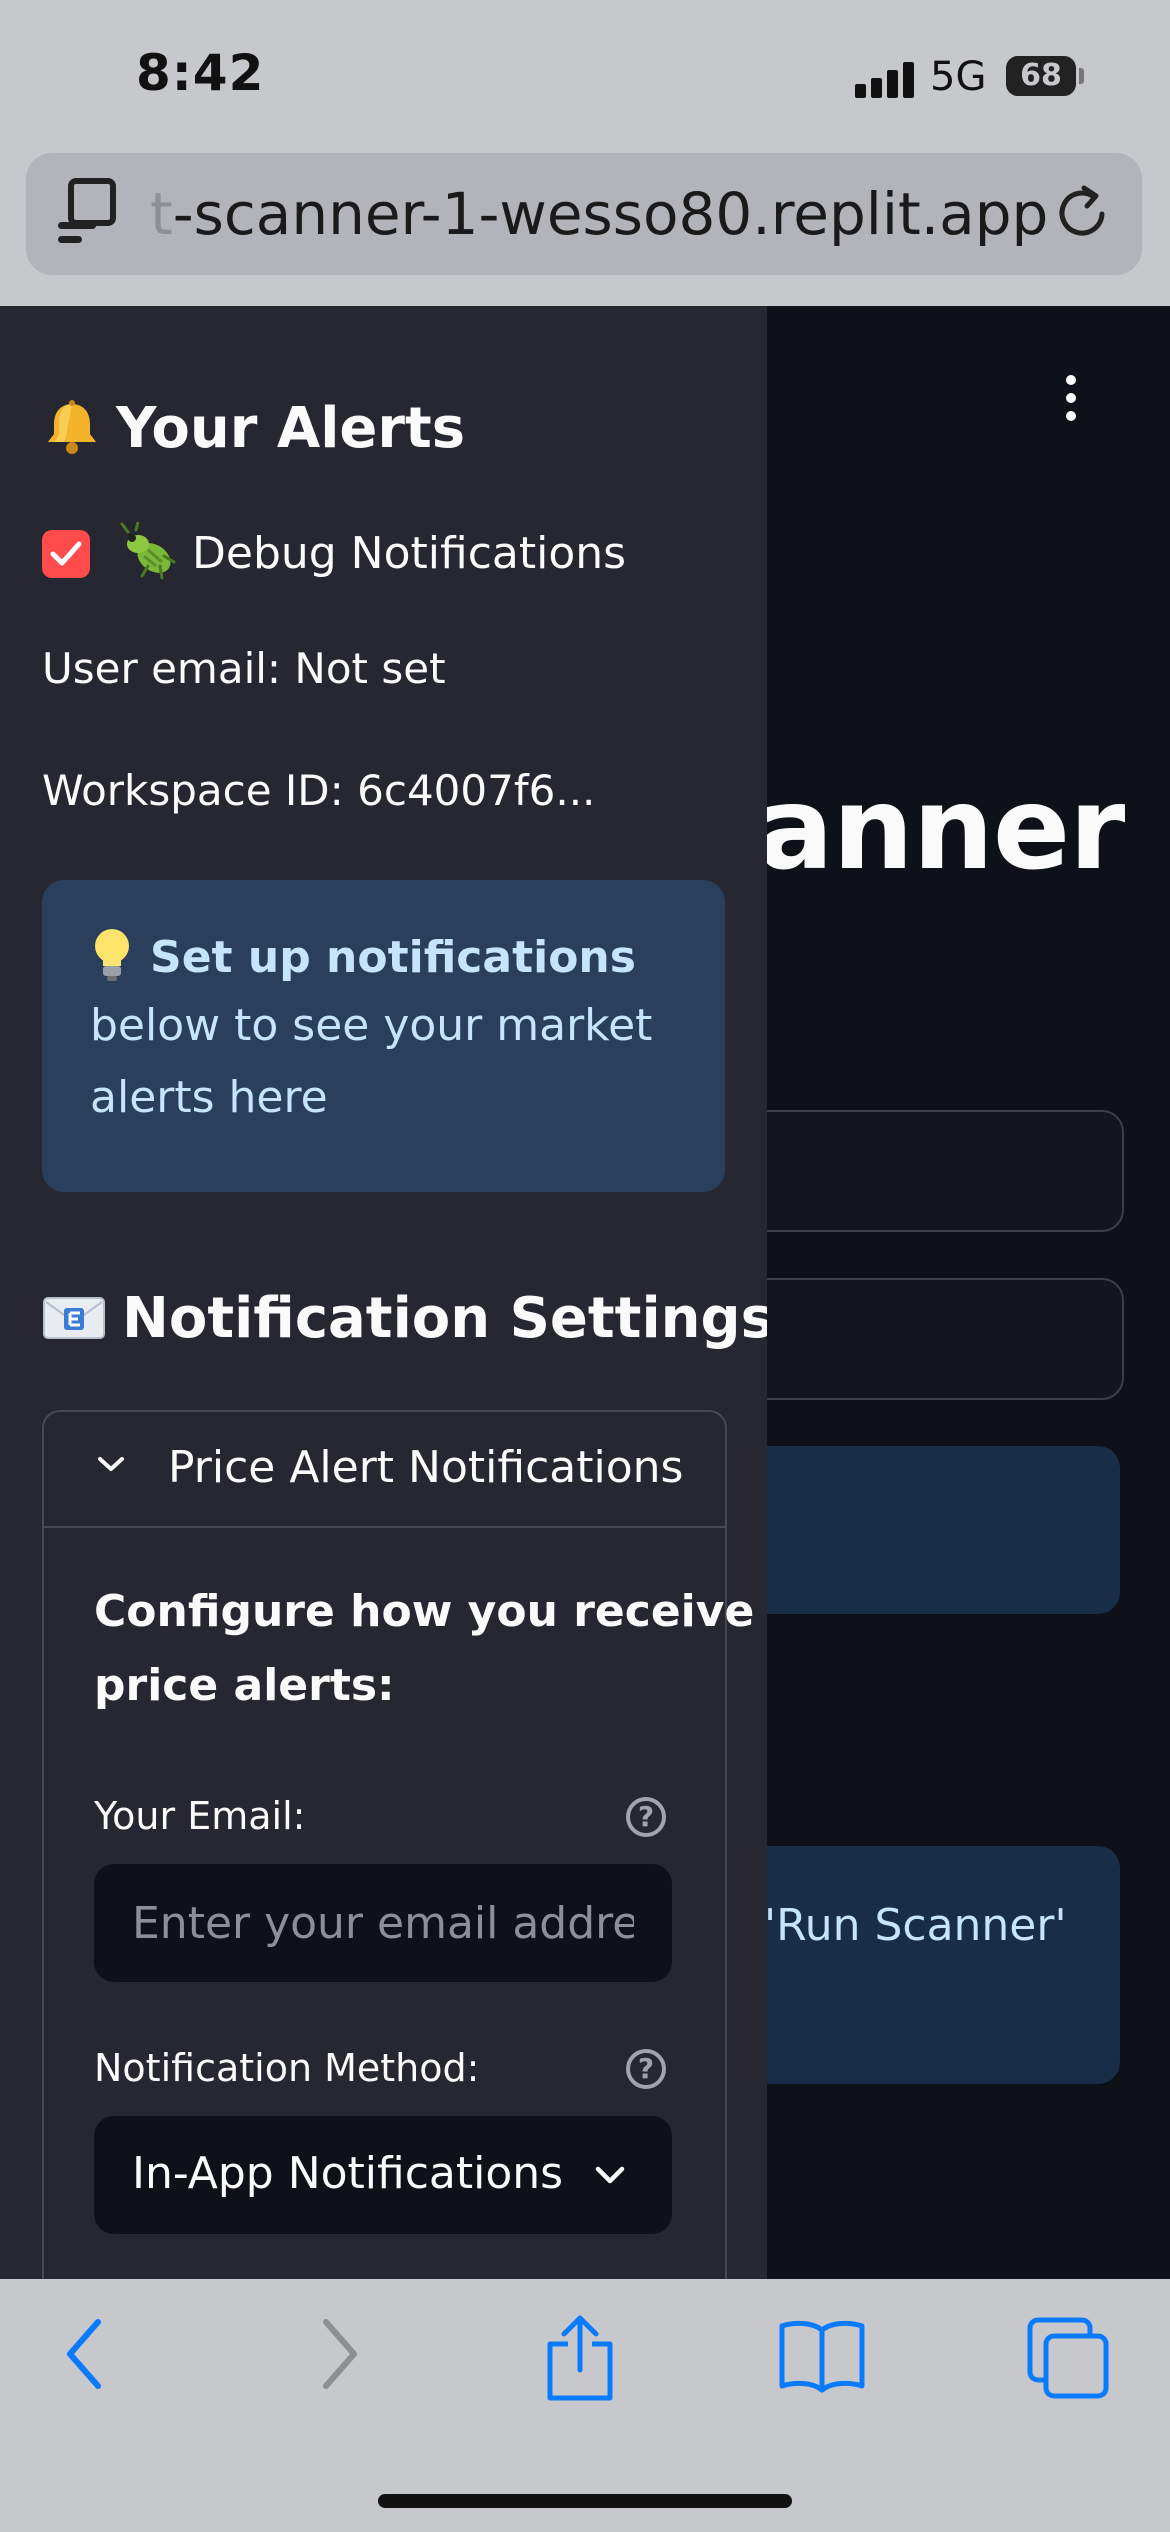 Image resolution: width=1170 pixels, height=2532 pixels. Describe the element at coordinates (112, 955) in the screenshot. I see `lightbulb-icon` at that location.